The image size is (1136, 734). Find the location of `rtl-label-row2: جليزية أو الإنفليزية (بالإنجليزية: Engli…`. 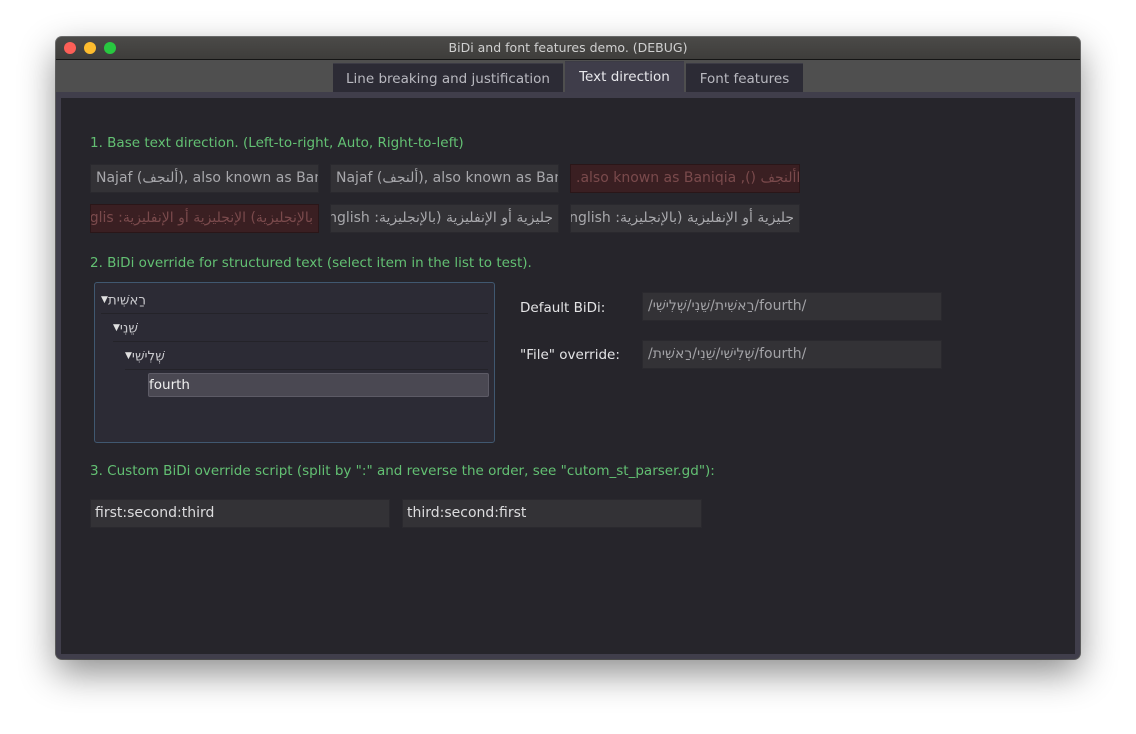

rtl-label-row2: جليزية أو الإنفليزية (بالإنجليزية: Engli… is located at coordinates (685, 218).